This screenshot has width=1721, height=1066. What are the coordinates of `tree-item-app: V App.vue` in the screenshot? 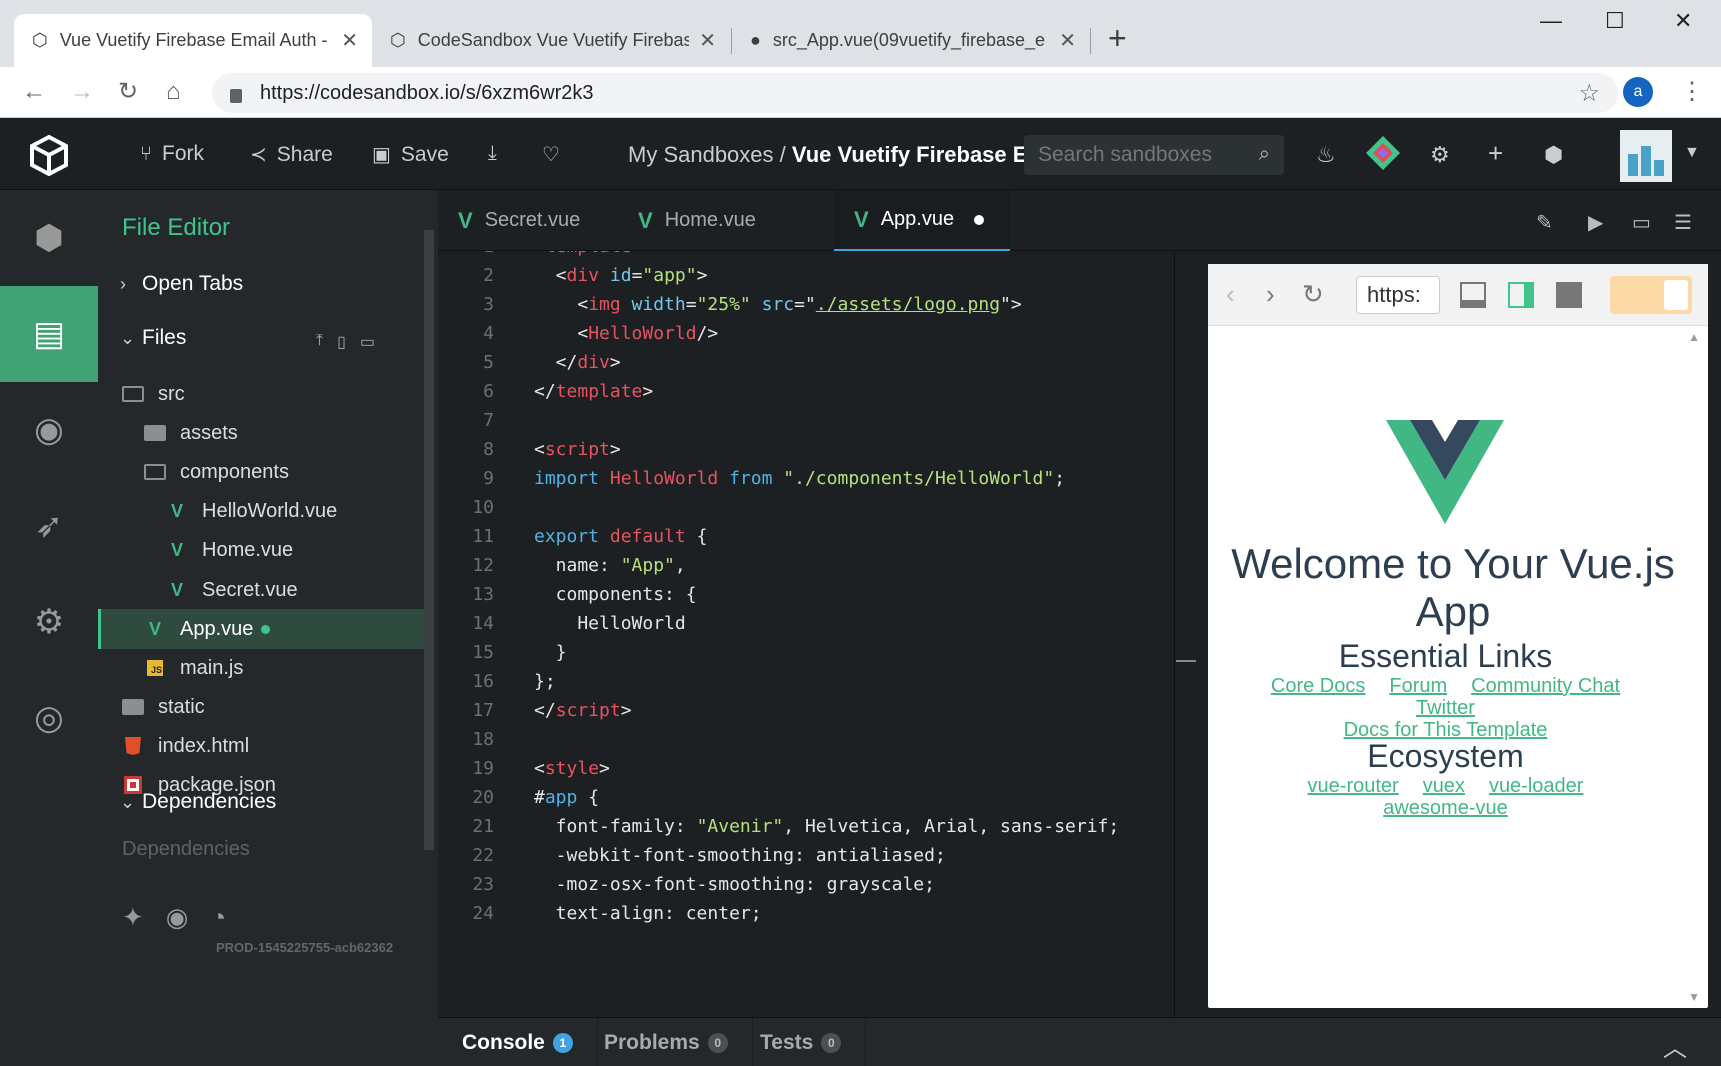 It's located at (261, 629).